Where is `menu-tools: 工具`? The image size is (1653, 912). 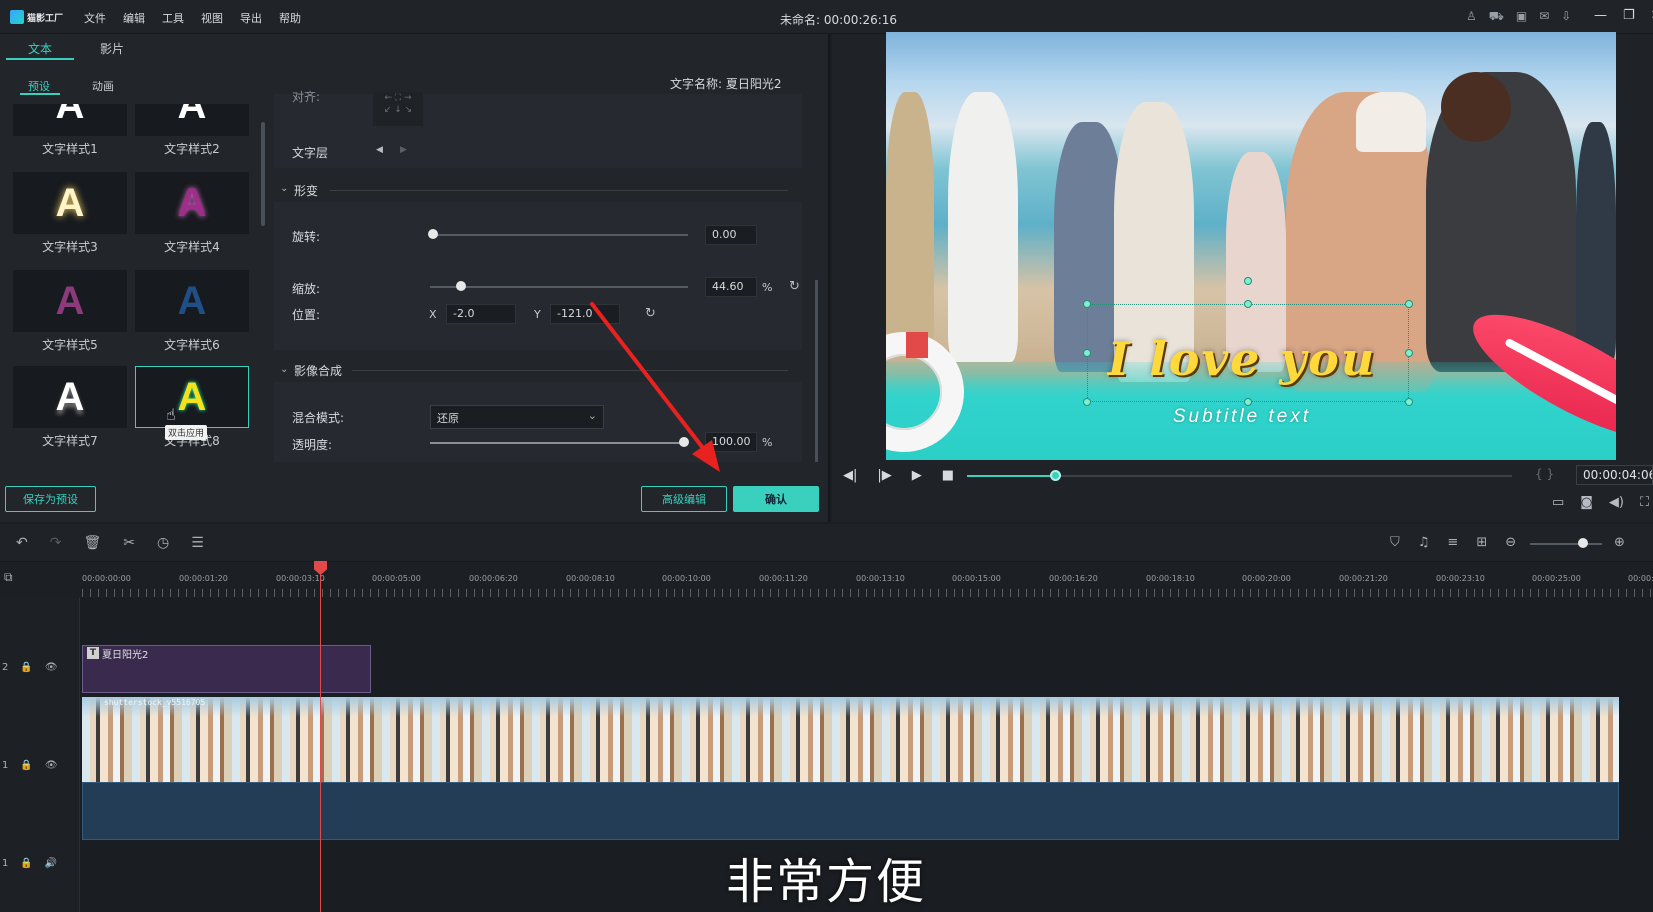 menu-tools: 工具 is located at coordinates (173, 18).